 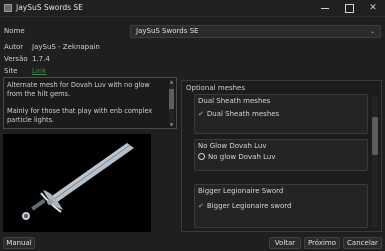 I want to click on scroll-up-icon: ▲, so click(x=171, y=81).